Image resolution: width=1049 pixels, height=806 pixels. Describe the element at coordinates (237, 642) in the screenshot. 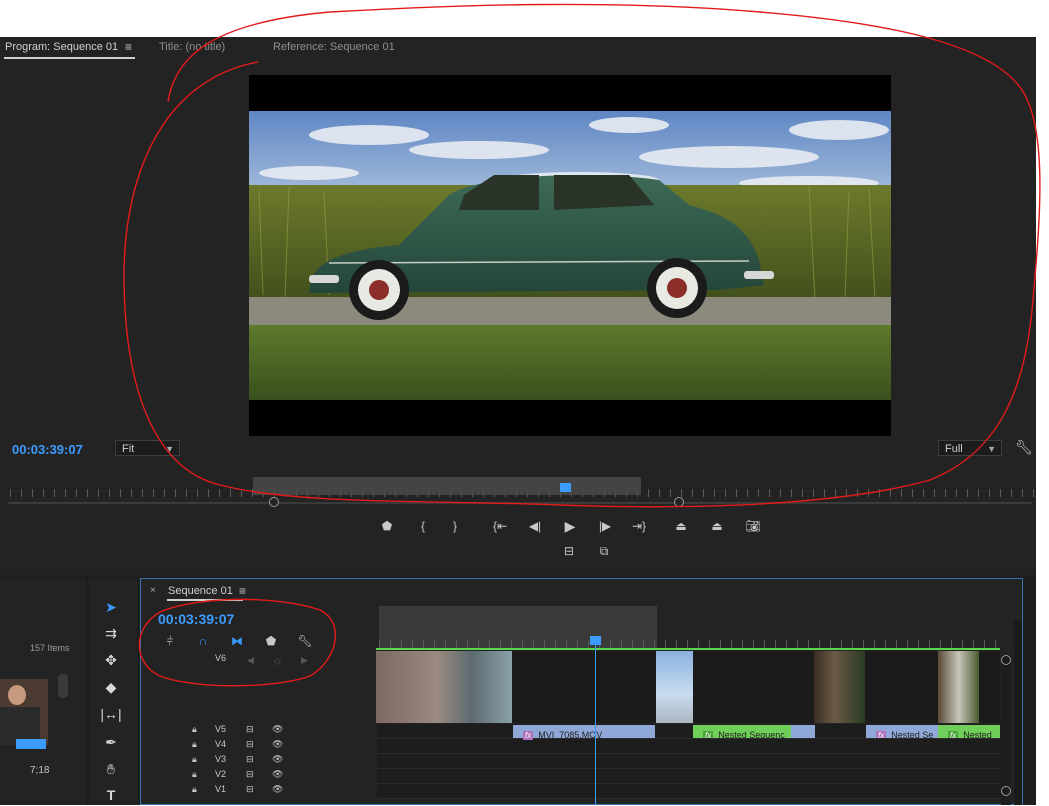

I see `annotation-circle-timecode` at that location.